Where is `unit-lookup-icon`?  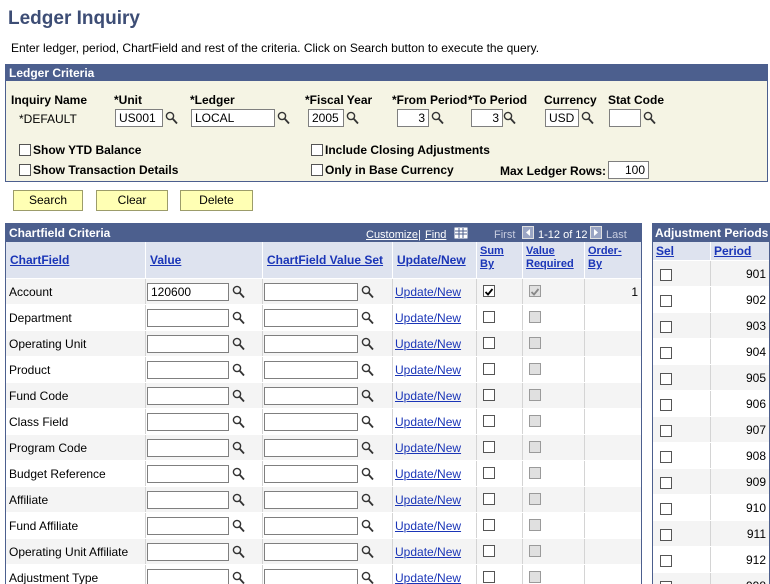
unit-lookup-icon is located at coordinates (171, 118).